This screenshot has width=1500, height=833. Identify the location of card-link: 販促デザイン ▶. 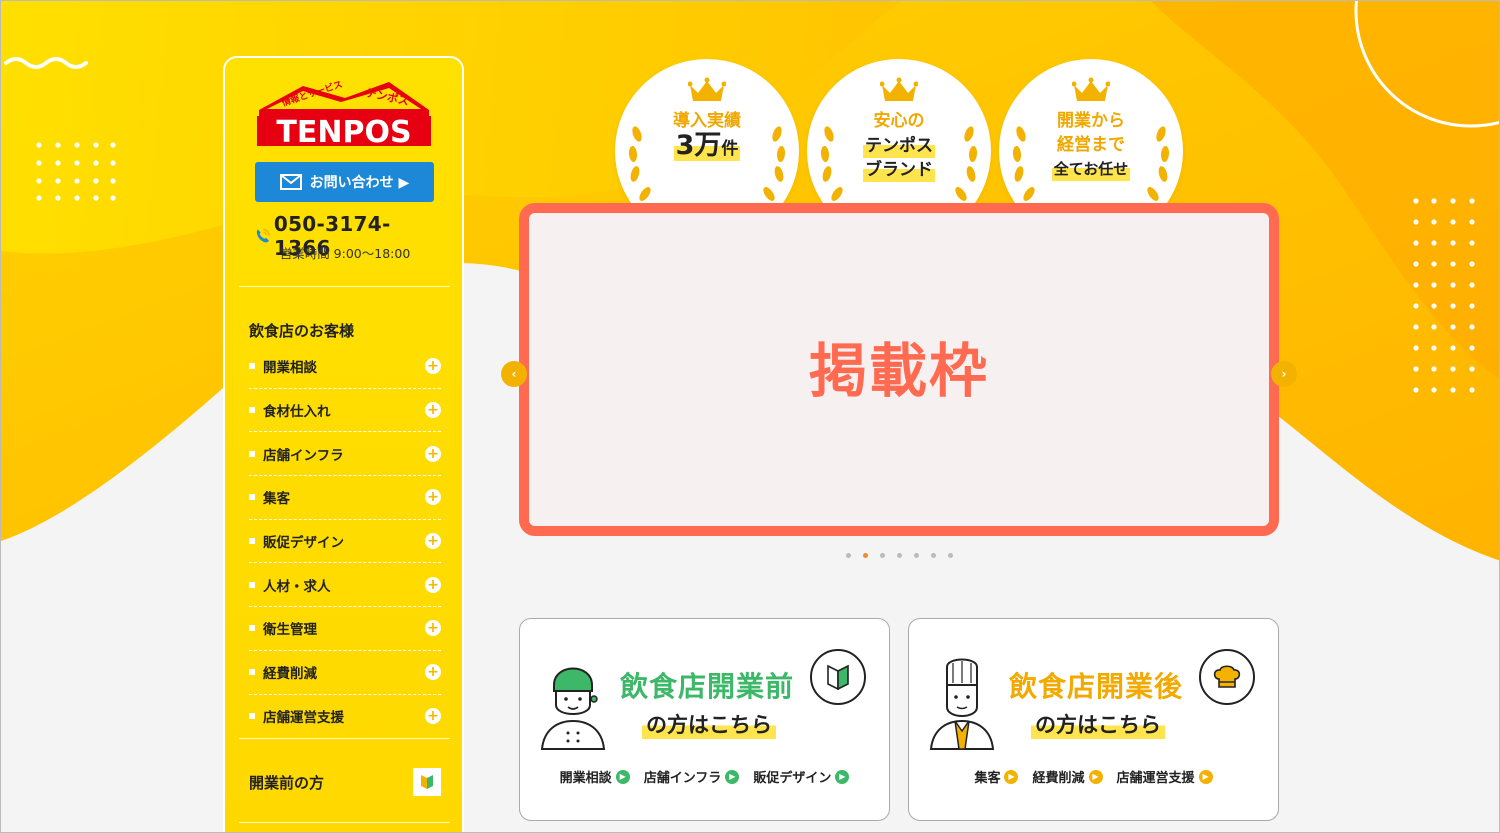
(801, 776).